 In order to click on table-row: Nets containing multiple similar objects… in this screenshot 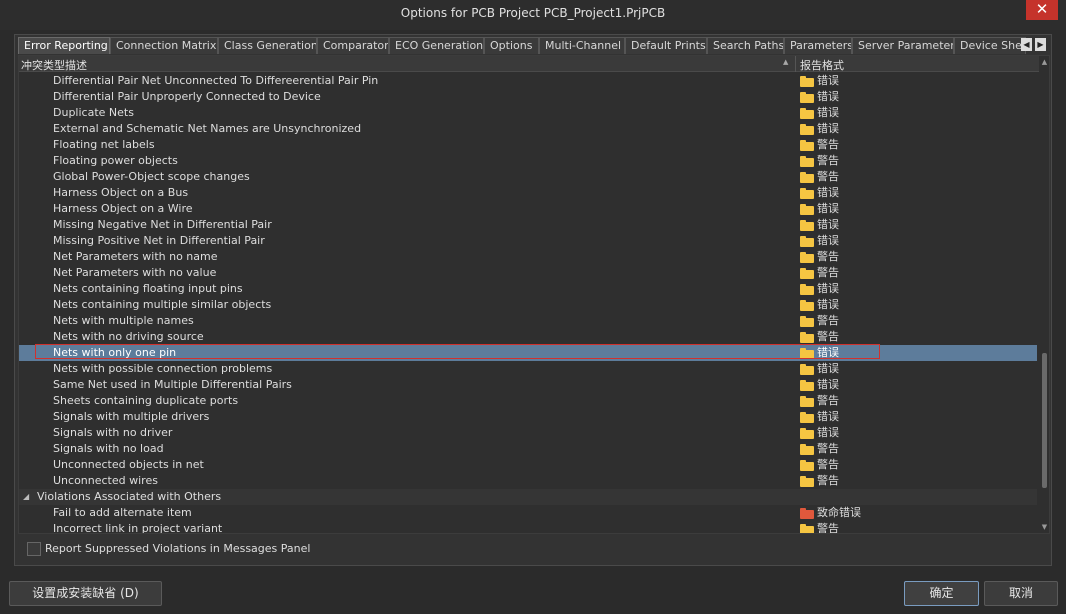, I will do `click(528, 305)`.